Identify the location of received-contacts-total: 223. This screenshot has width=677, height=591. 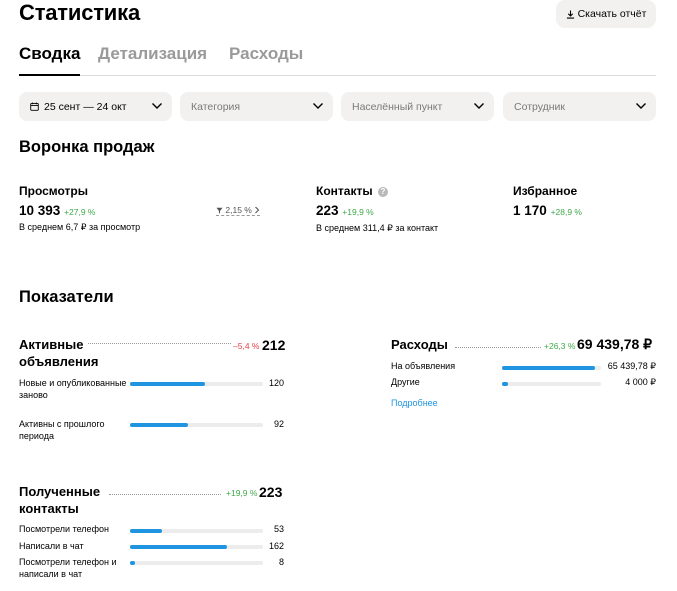
(271, 492).